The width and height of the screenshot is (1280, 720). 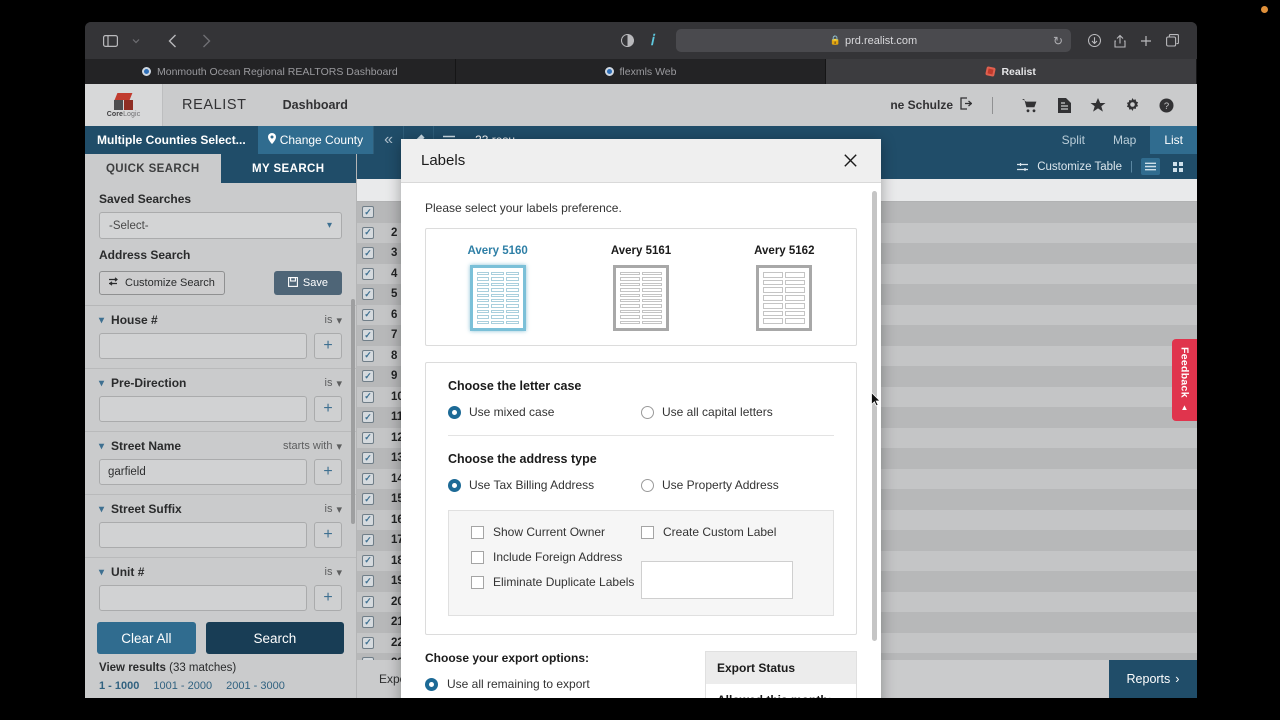 I want to click on tab-title: Realist, so click(x=1018, y=71).